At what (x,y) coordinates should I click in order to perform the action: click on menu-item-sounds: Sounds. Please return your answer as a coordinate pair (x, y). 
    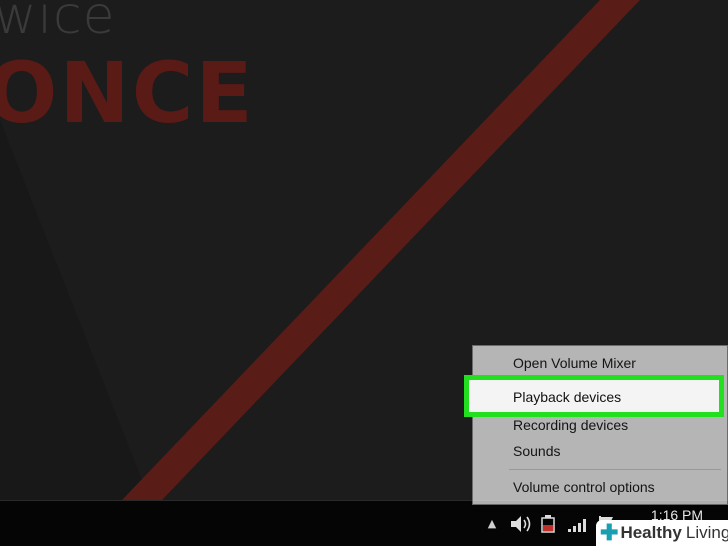
    Looking at the image, I should click on (600, 451).